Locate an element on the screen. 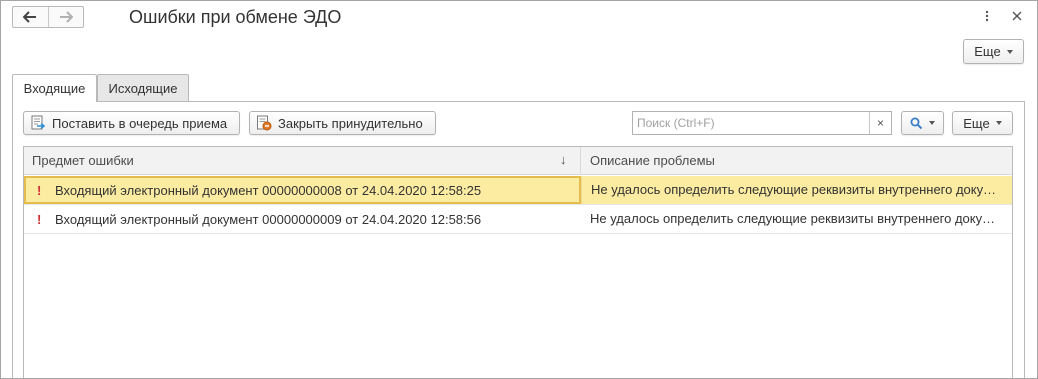  window-menu-button is located at coordinates (987, 16).